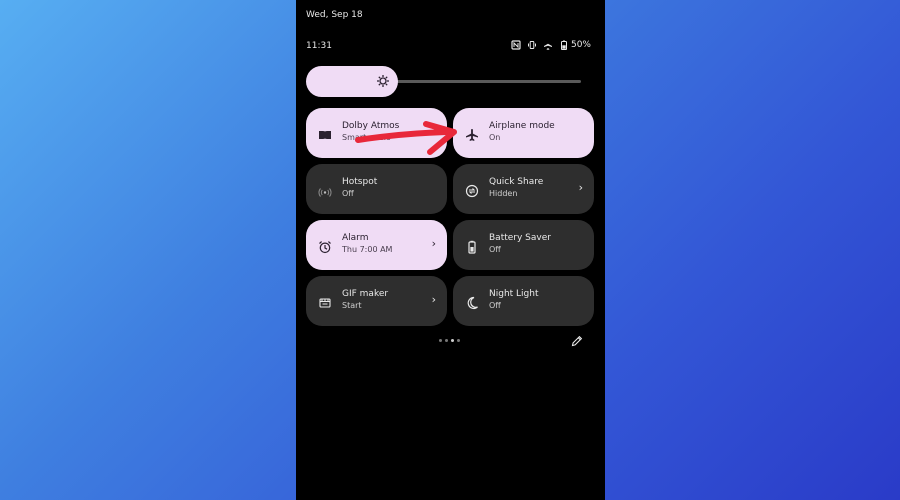 The width and height of the screenshot is (900, 500). Describe the element at coordinates (516, 182) in the screenshot. I see `tile-title: Quick Share` at that location.